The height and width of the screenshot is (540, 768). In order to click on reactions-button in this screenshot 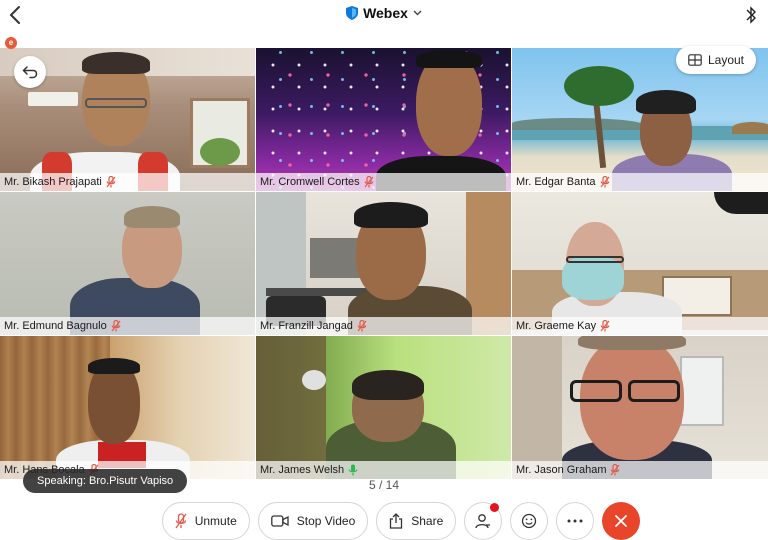, I will do `click(529, 521)`.